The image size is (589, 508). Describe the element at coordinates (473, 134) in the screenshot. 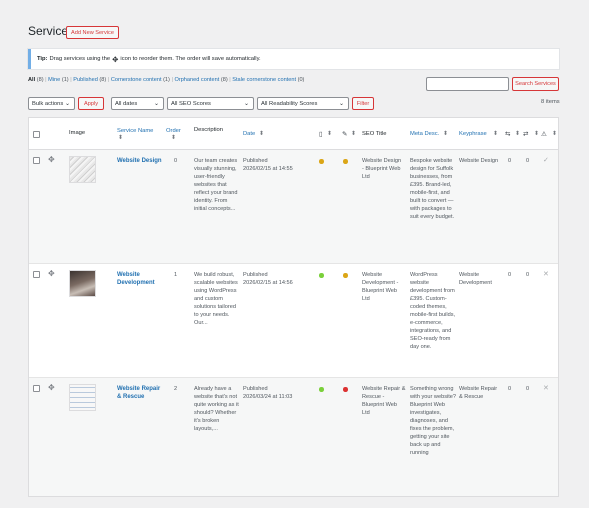

I see `column-keyphrase: Keyphrase` at that location.